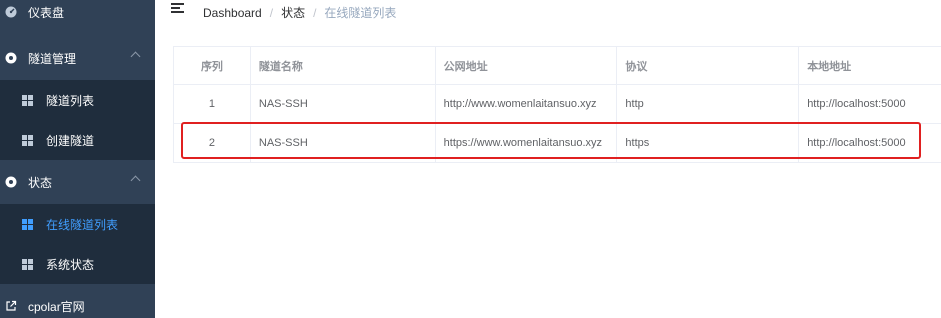 The height and width of the screenshot is (318, 941). What do you see at coordinates (212, 104) in the screenshot?
I see `cell-index: 1` at bounding box center [212, 104].